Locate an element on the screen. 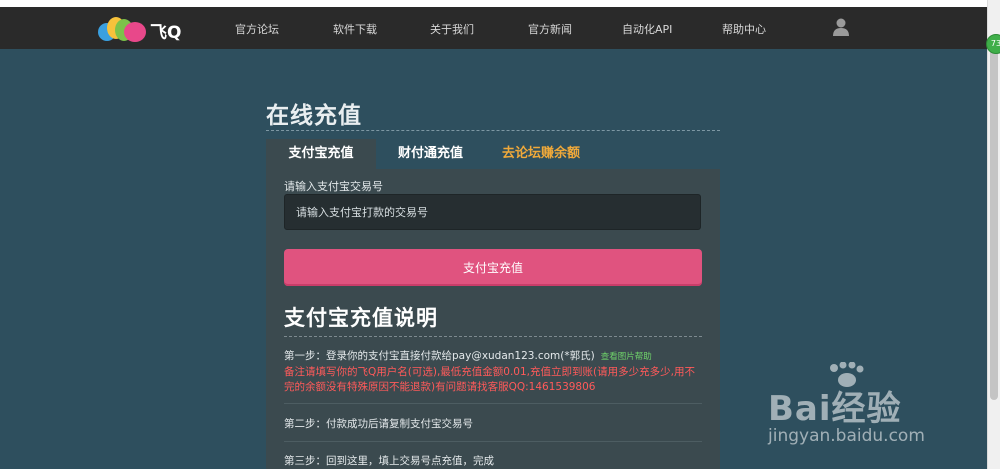 This screenshot has height=469, width=1000. step-3: 第三步：回到这里，填上交易号点充值，完成 is located at coordinates (389, 461).